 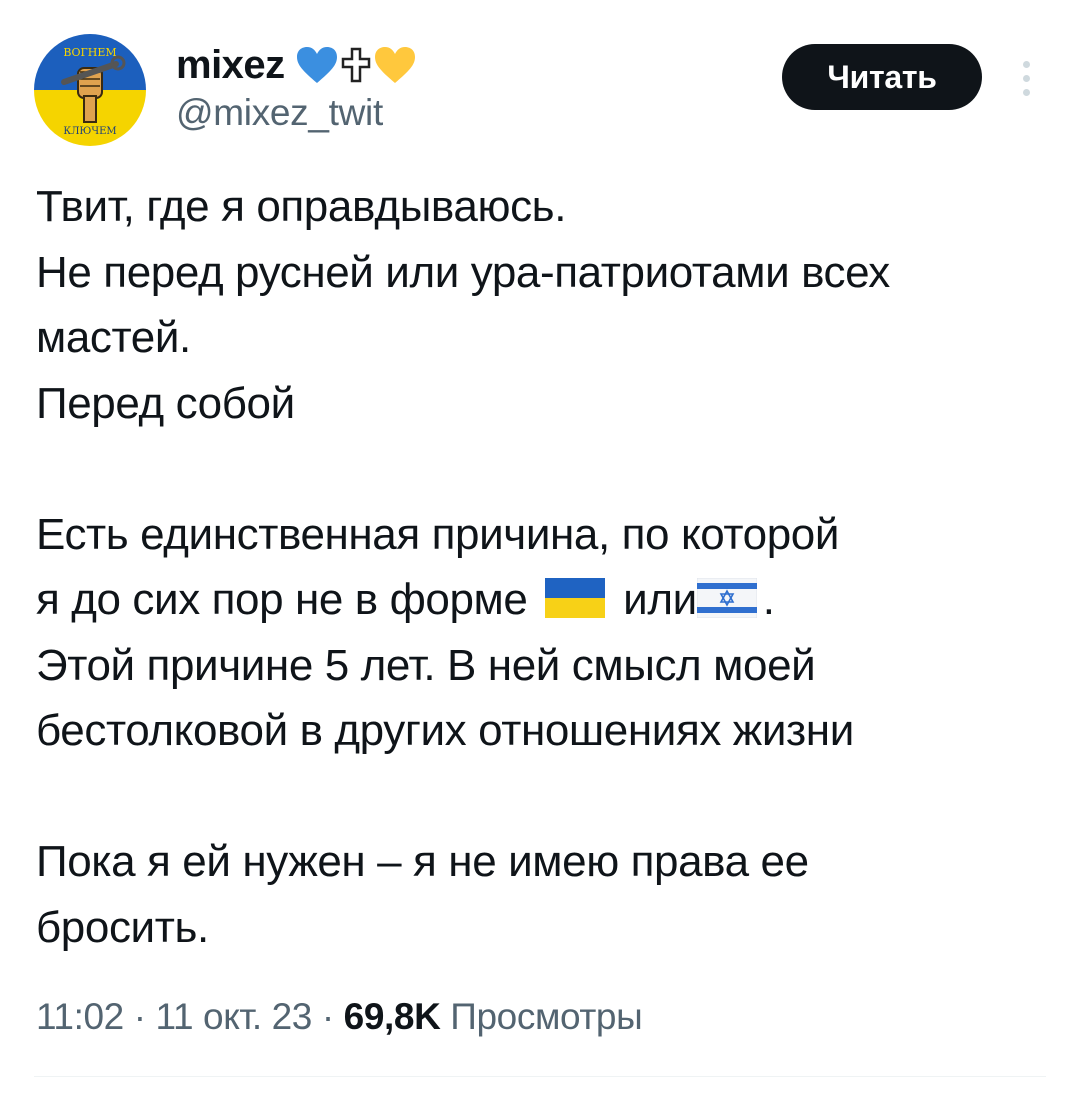 What do you see at coordinates (768, 599) in the screenshot?
I see `tweet-line-segment: .` at bounding box center [768, 599].